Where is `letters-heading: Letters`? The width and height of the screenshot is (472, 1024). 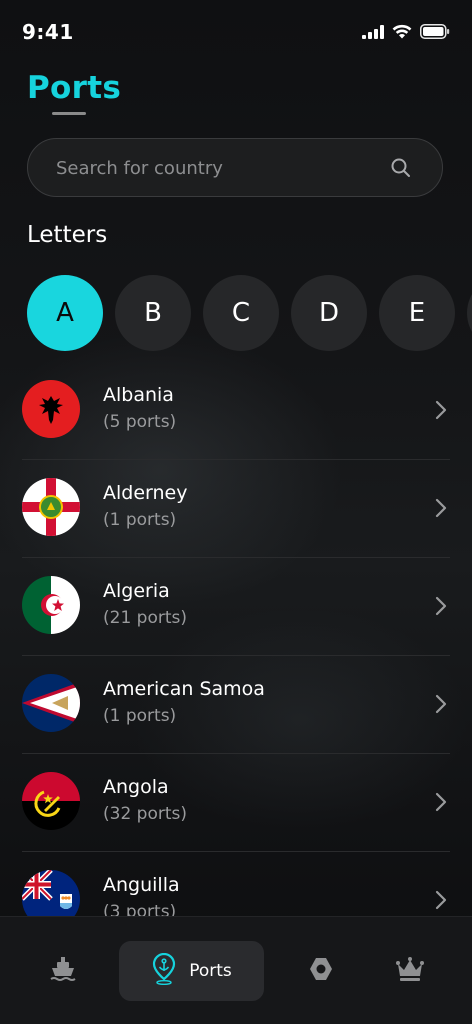
letters-heading: Letters is located at coordinates (67, 235).